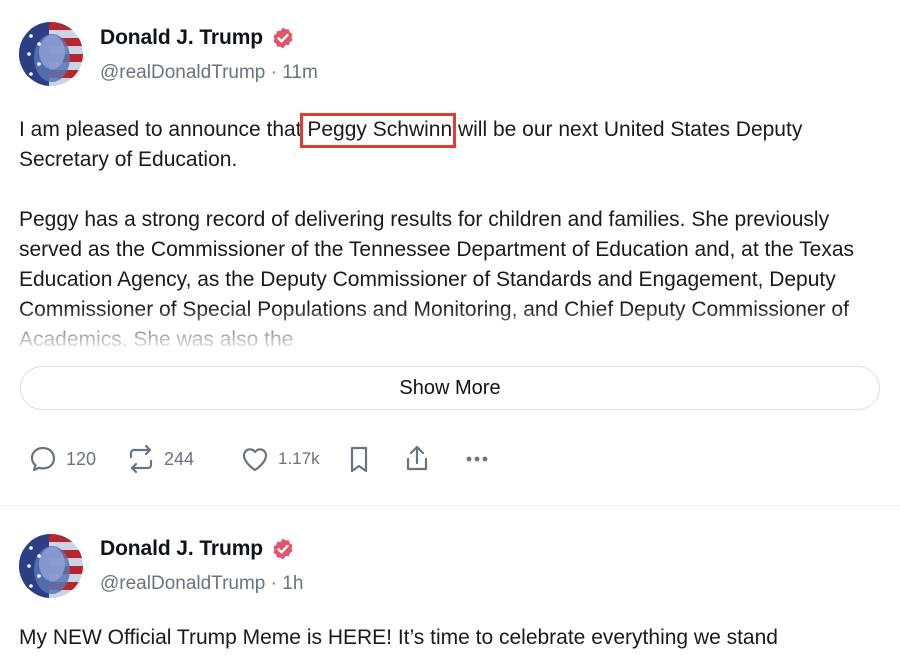 The width and height of the screenshot is (900, 658). I want to click on share-icon, so click(417, 459).